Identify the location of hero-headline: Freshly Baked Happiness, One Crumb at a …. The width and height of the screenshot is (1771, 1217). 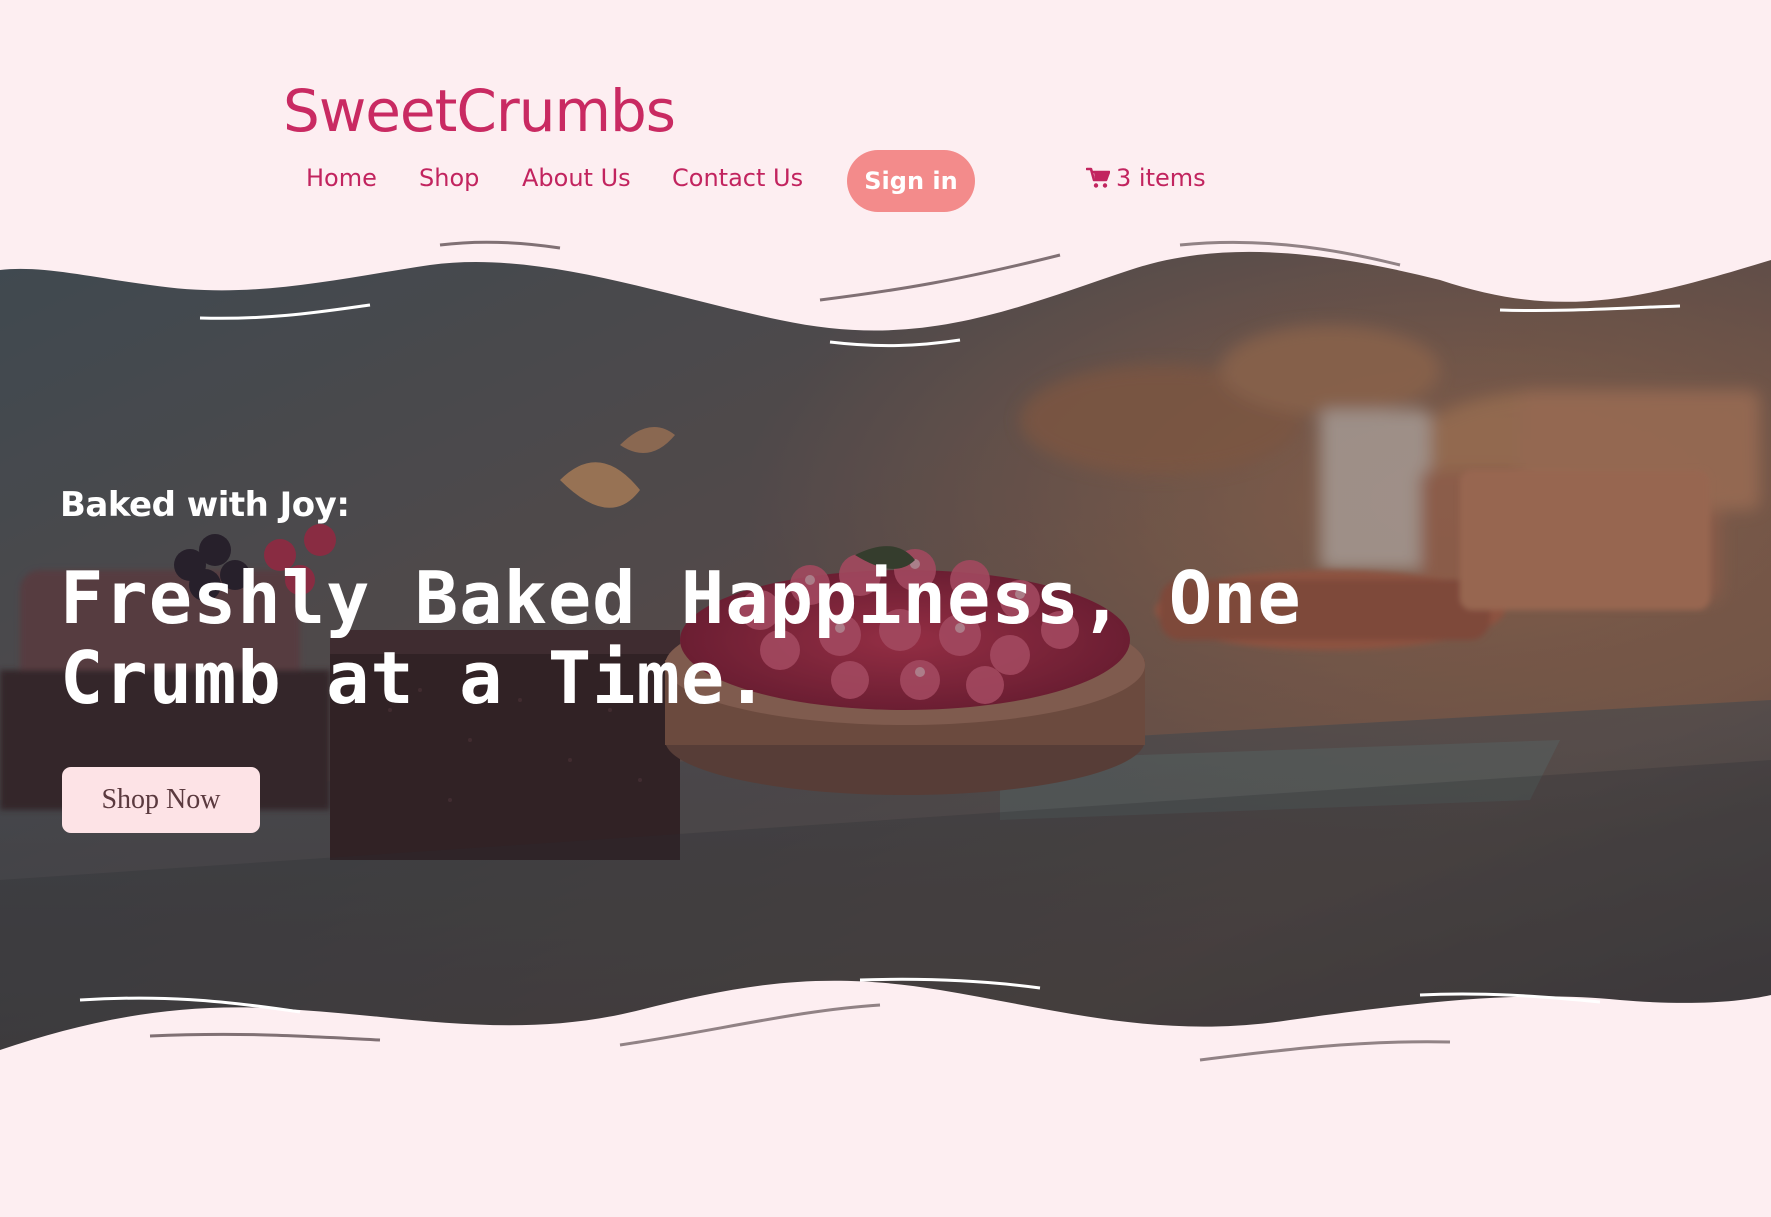
(681, 638).